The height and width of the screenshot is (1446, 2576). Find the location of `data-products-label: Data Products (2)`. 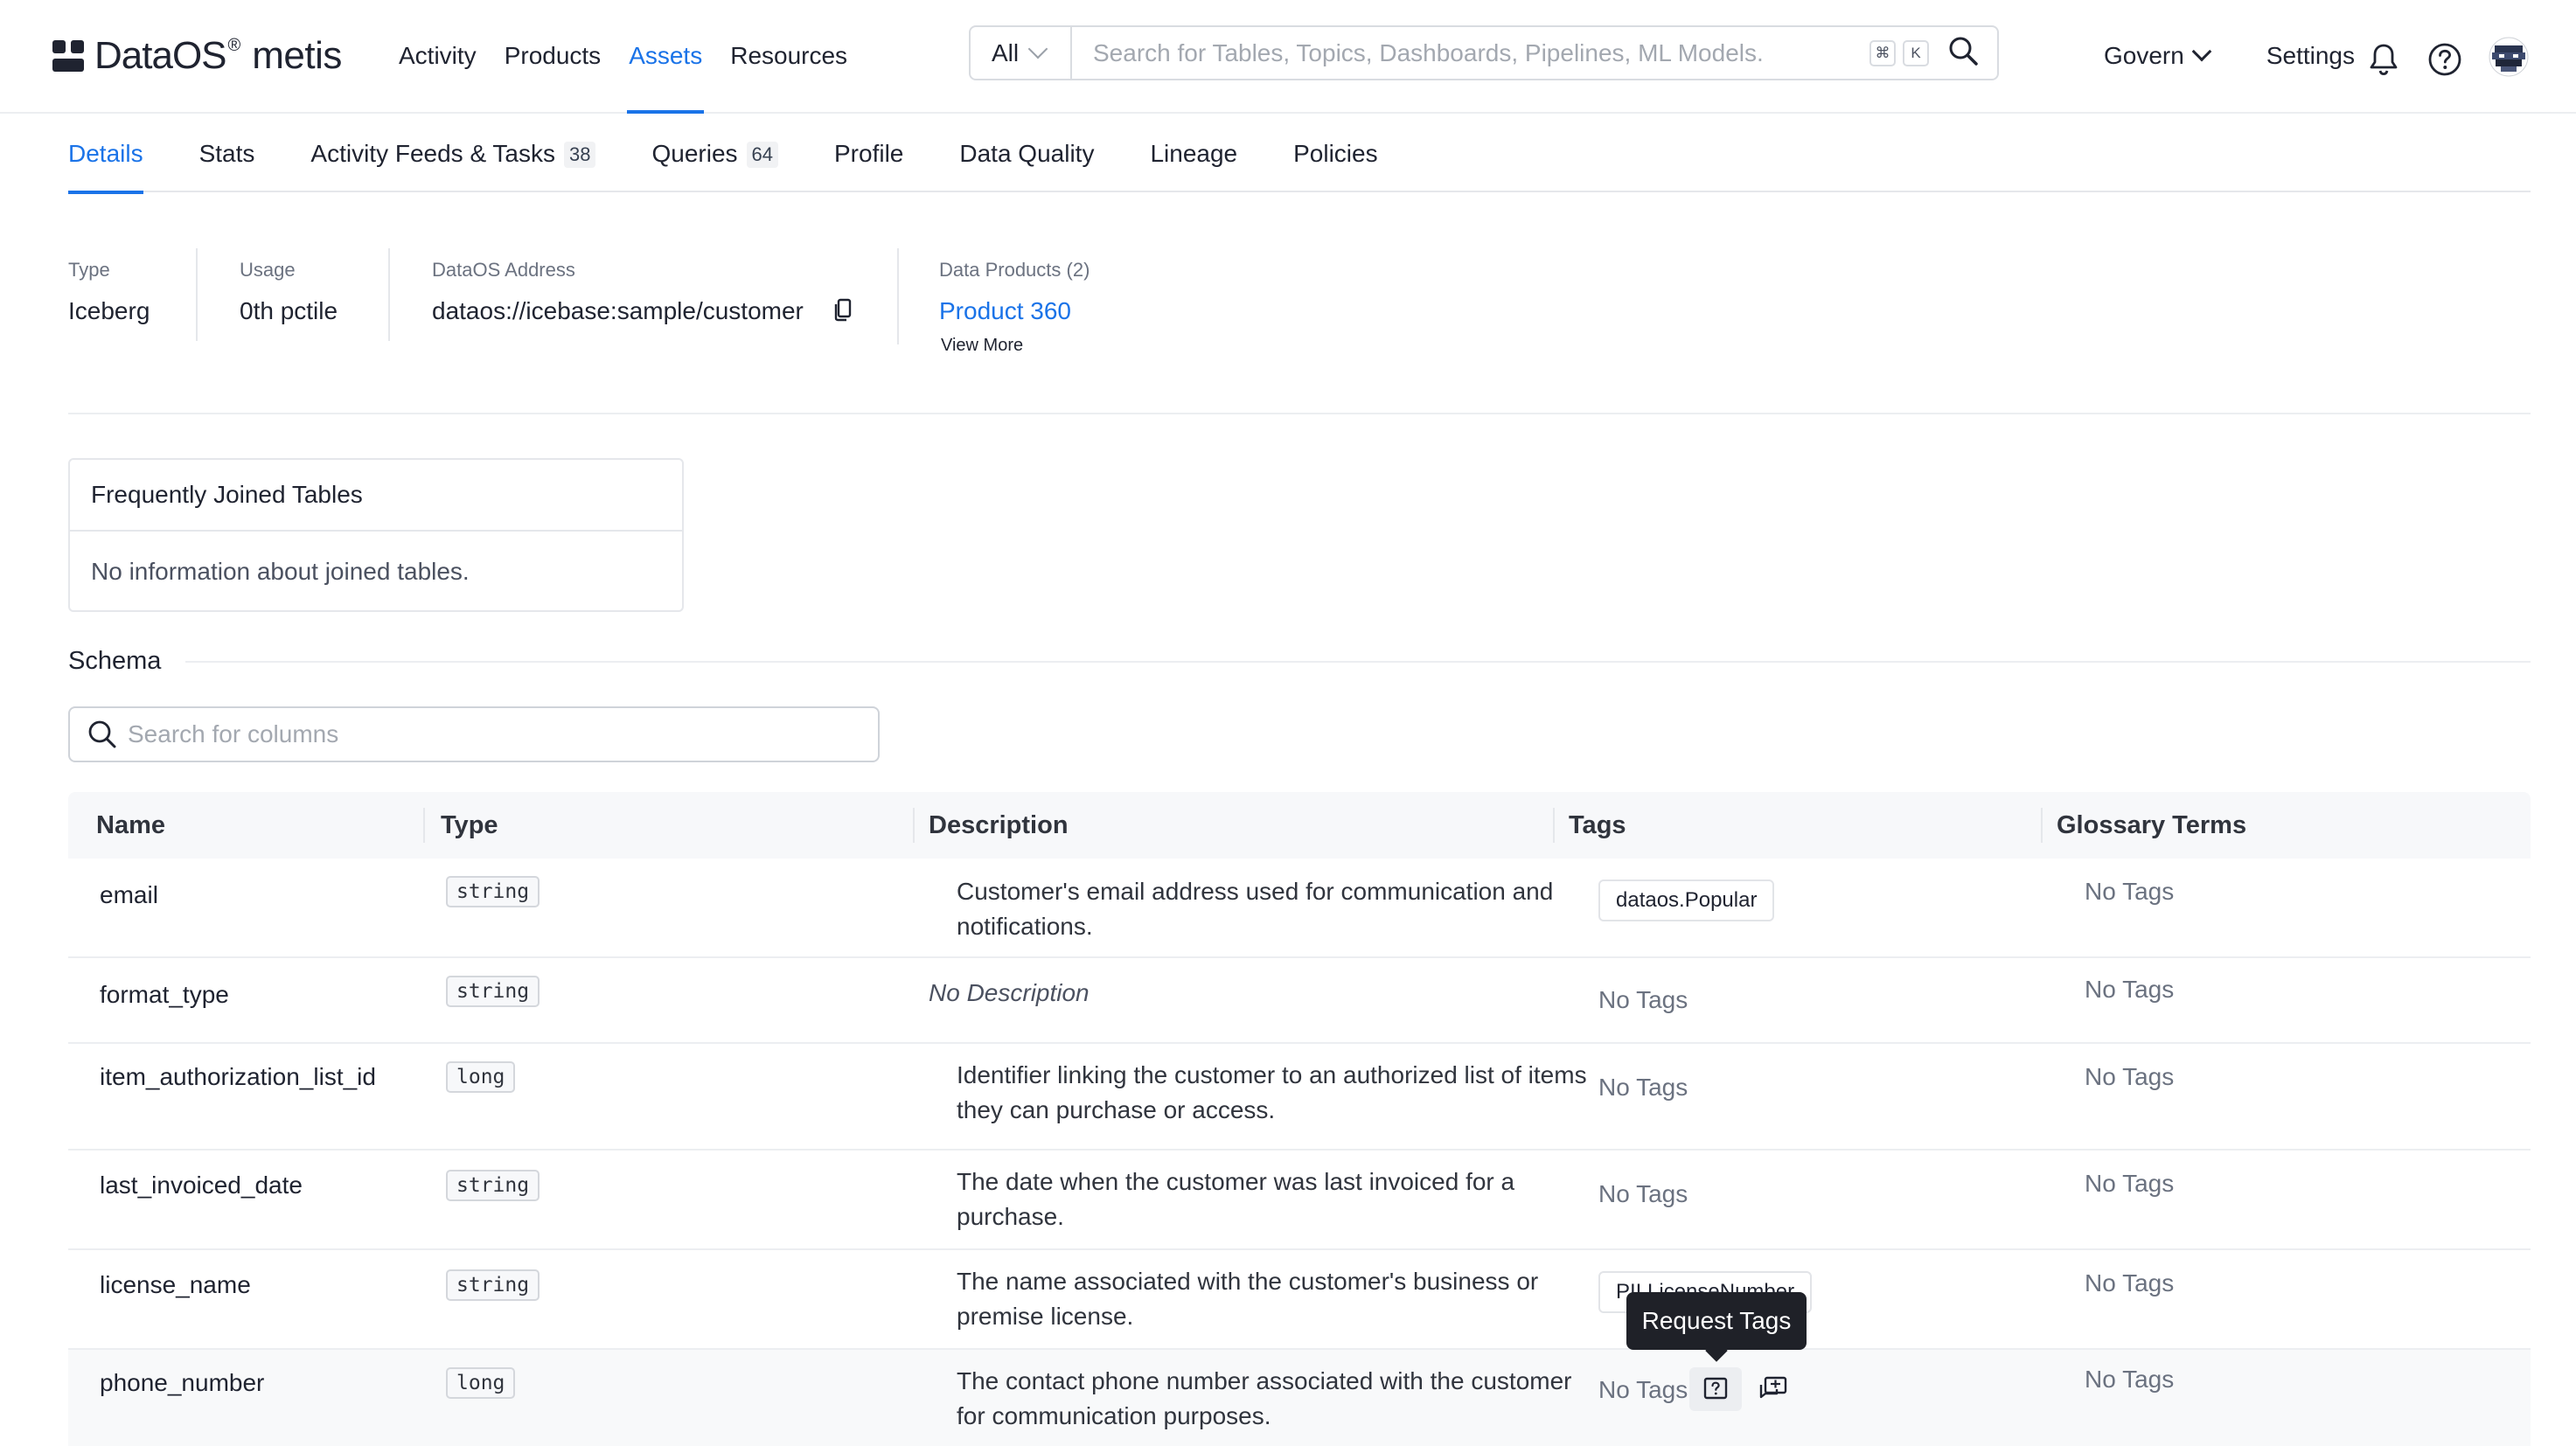

data-products-label: Data Products (2) is located at coordinates (1014, 270).